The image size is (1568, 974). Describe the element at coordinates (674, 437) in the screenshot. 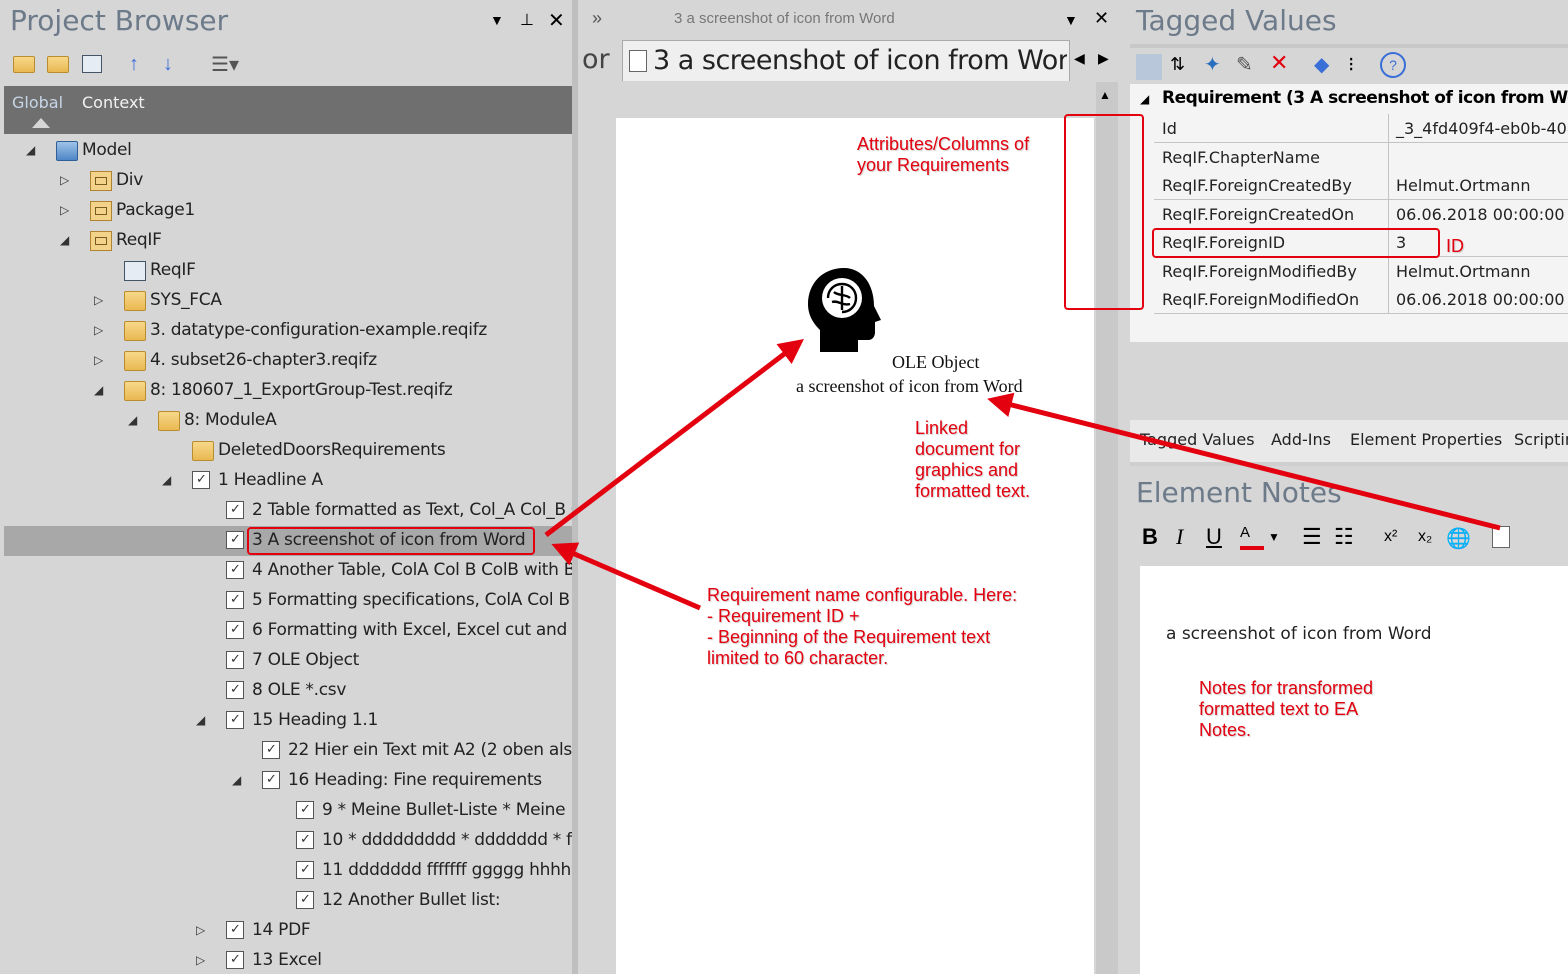

I see `arrow-to-ole` at that location.